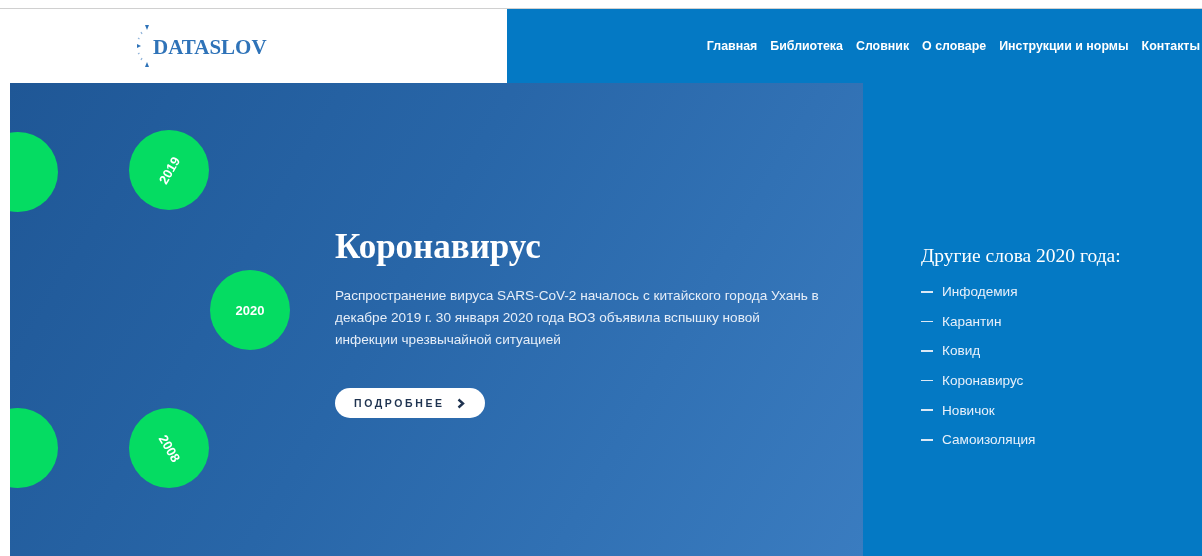 The width and height of the screenshot is (1202, 556). I want to click on article-description: Распространение вируса SARS-CoV-2 началось с китайского города Ухань в декабре 2019 г. 30 января 2020 года ВОЗ объявила вспышку новой инфекции чрезвычайной ситуацией, so click(577, 318).